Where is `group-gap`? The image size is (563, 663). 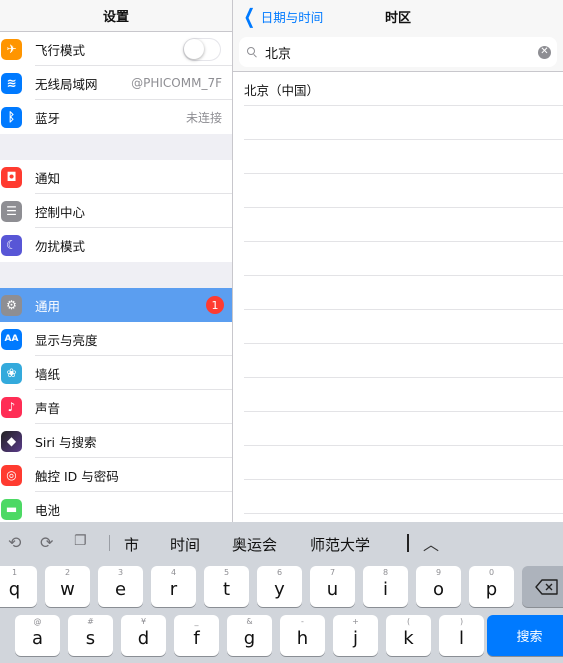 group-gap is located at coordinates (116, 147).